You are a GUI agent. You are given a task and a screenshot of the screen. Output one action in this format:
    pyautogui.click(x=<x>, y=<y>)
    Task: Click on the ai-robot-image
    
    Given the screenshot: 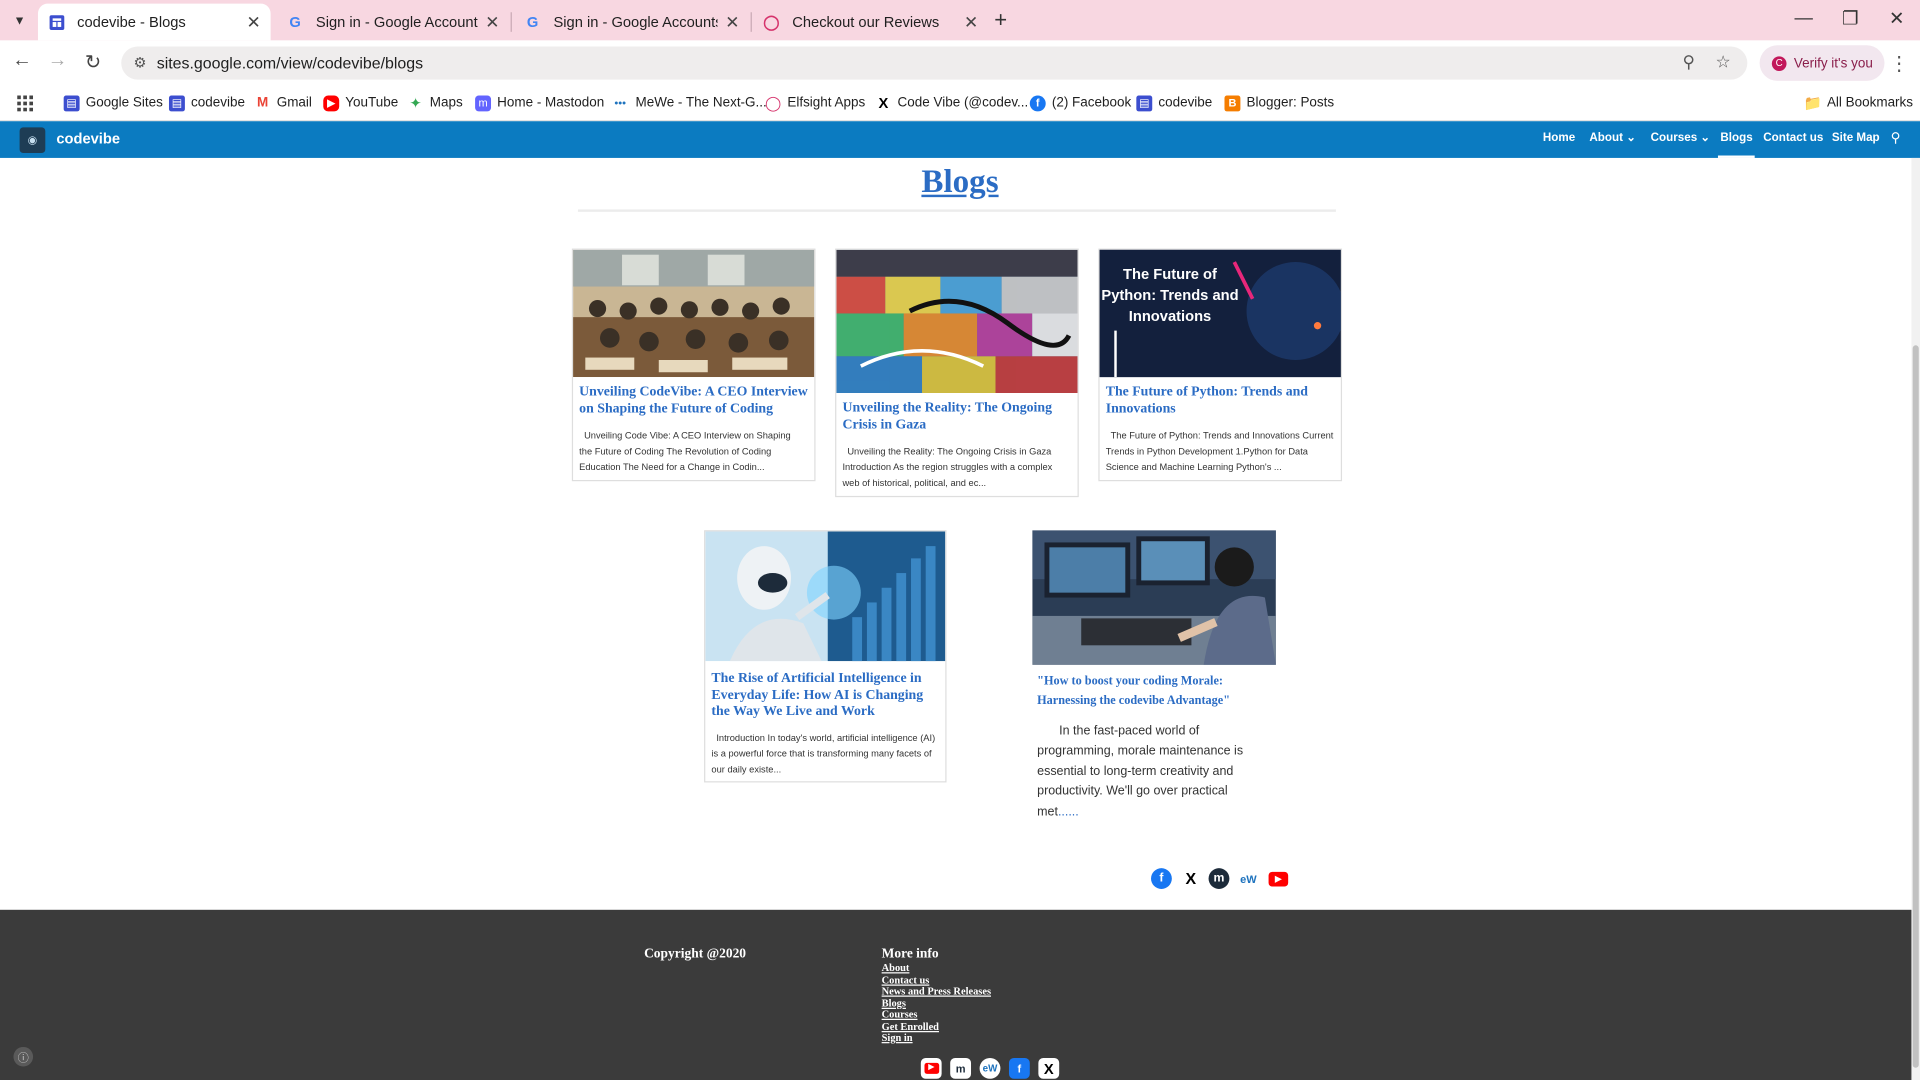 What is the action you would take?
    pyautogui.click(x=825, y=596)
    